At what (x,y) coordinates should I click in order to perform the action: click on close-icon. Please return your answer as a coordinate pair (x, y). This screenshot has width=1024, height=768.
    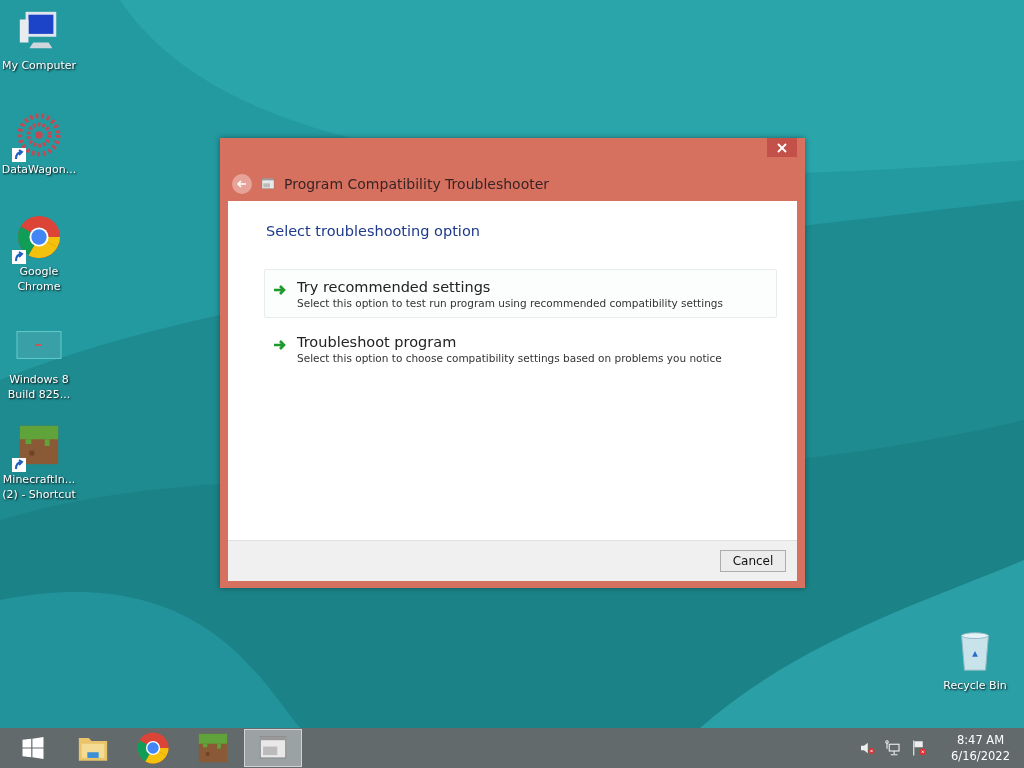
    Looking at the image, I should click on (782, 147).